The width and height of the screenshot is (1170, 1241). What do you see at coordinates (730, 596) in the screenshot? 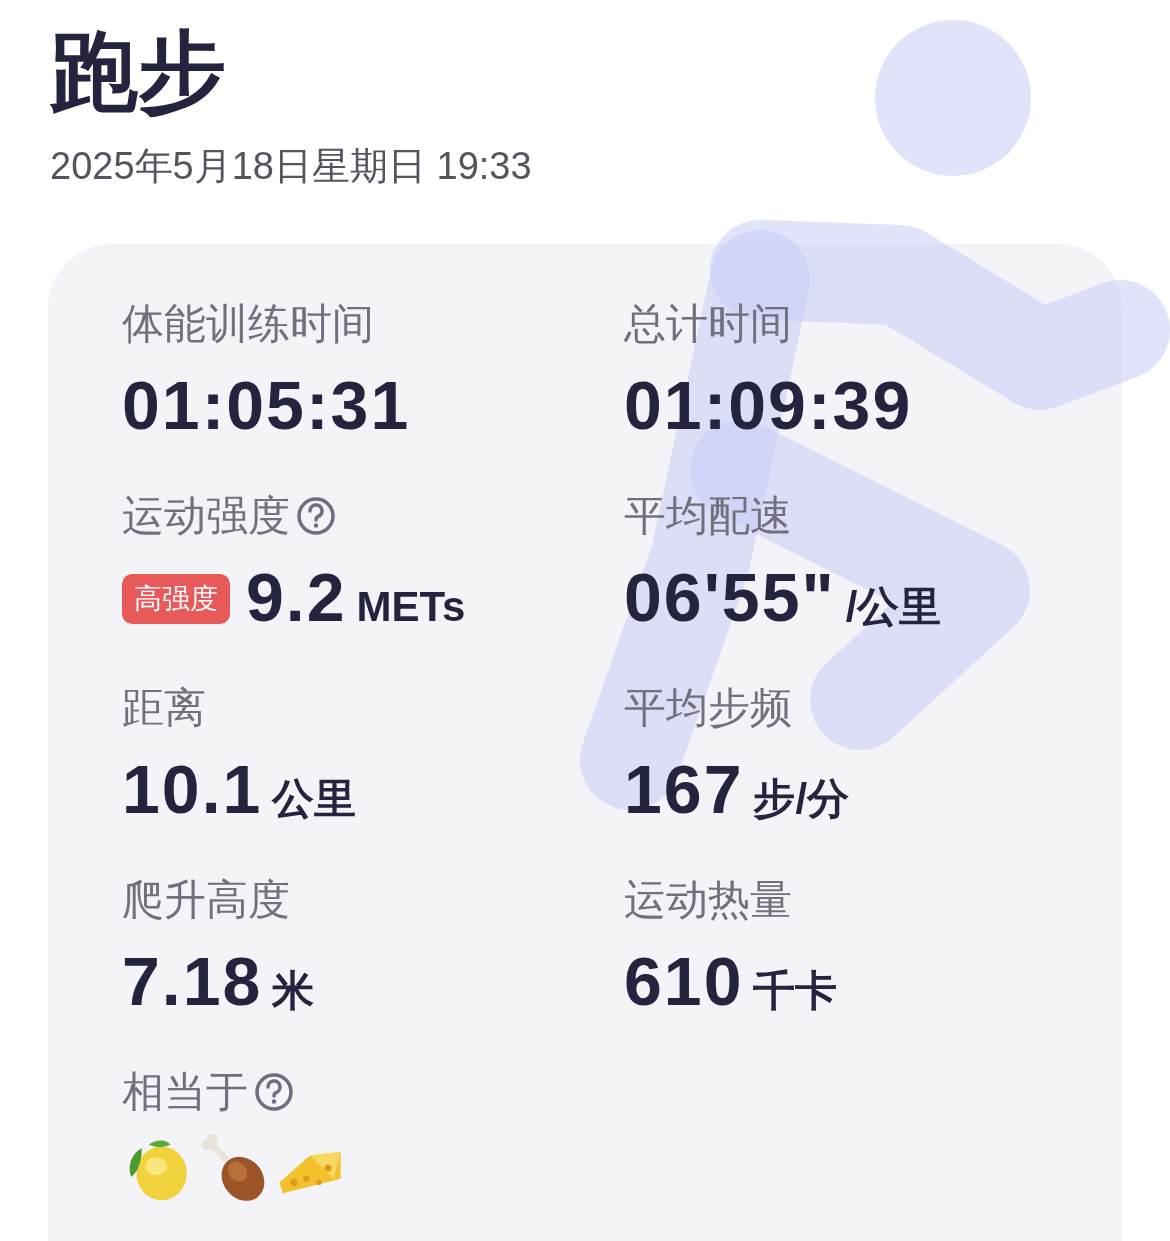
I see `metric-value: 06'55"` at bounding box center [730, 596].